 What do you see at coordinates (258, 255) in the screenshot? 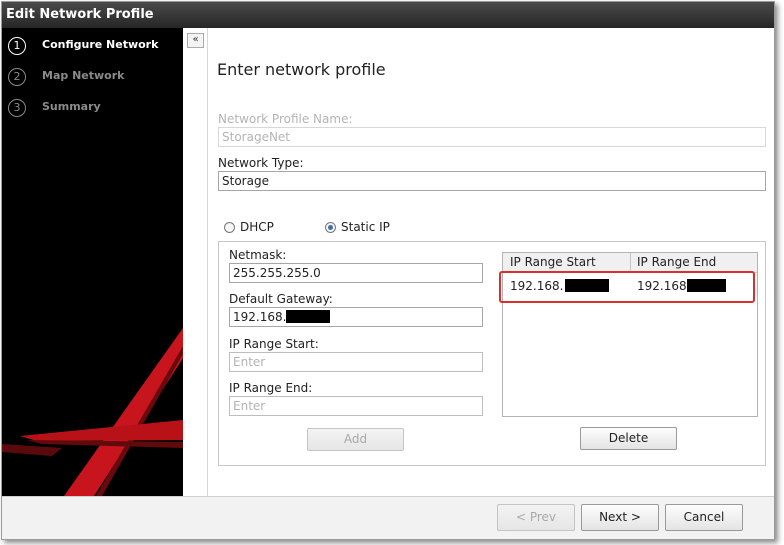
I see `netmask-label: Netmask:` at bounding box center [258, 255].